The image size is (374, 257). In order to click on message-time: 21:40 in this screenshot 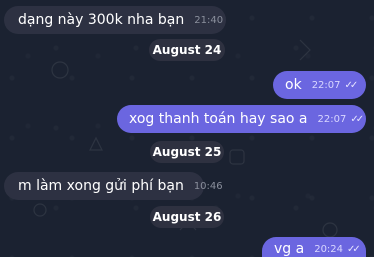, I will do `click(209, 20)`.